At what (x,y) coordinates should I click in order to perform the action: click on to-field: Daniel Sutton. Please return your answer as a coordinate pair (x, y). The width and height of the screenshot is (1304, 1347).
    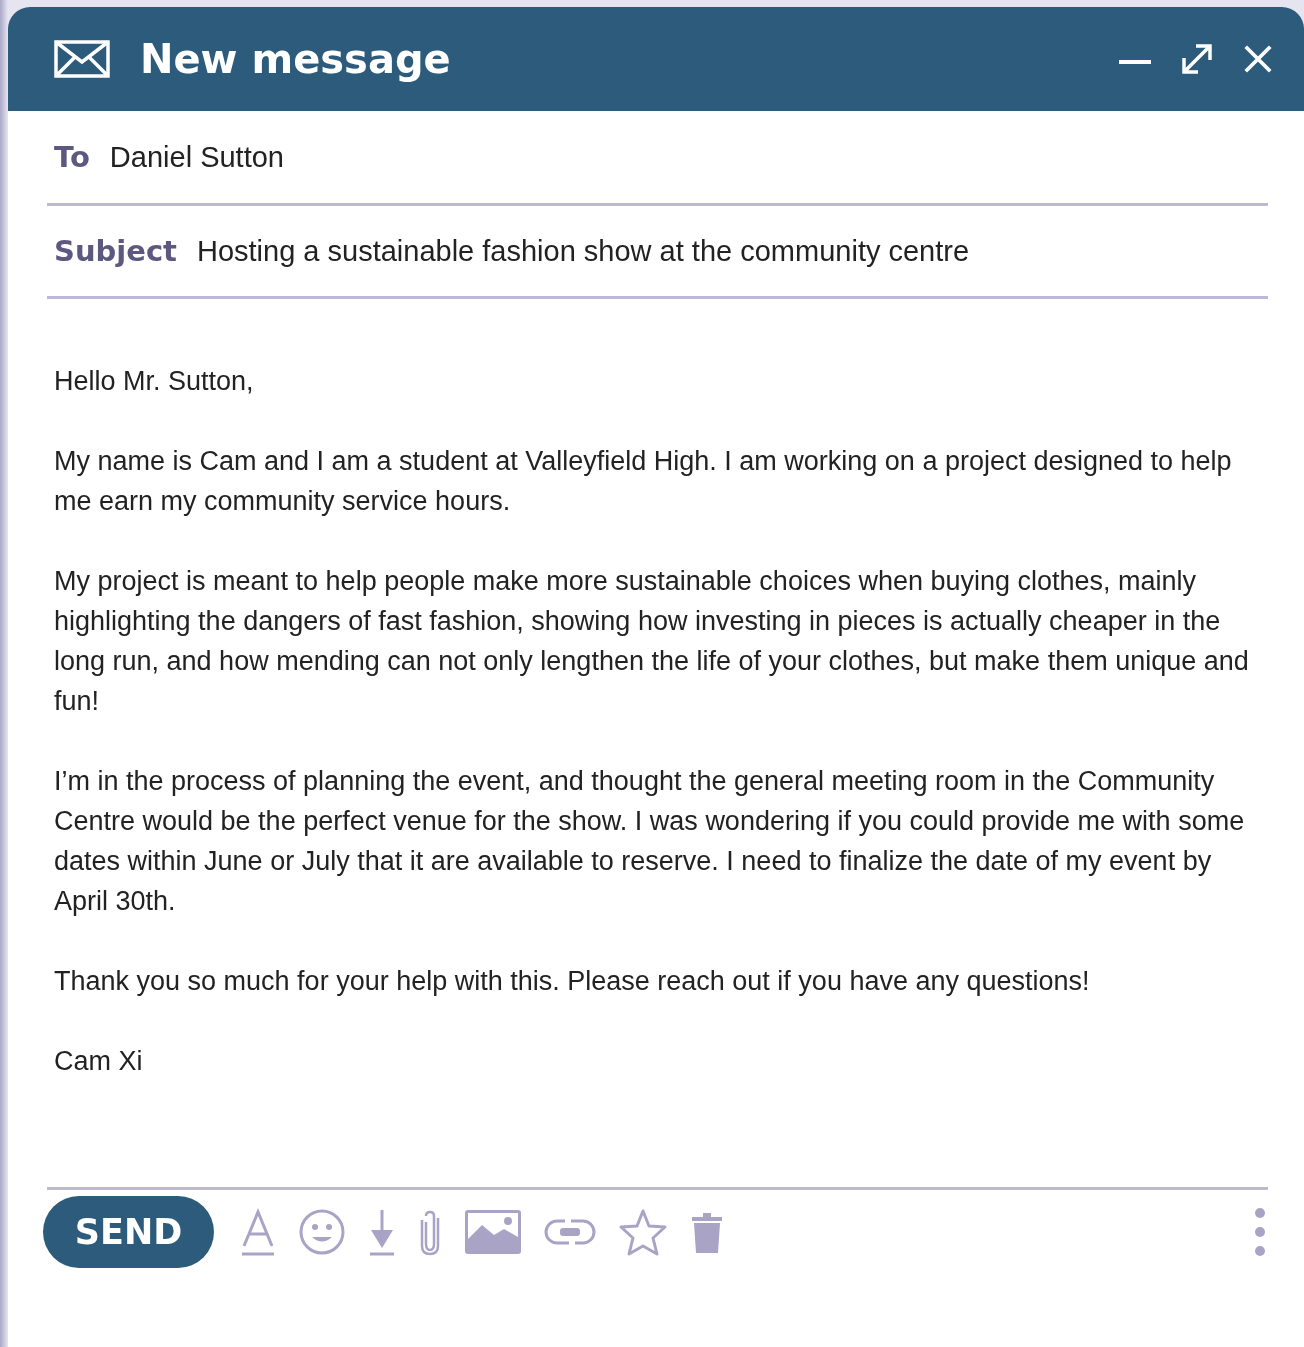
    Looking at the image, I should click on (196, 157).